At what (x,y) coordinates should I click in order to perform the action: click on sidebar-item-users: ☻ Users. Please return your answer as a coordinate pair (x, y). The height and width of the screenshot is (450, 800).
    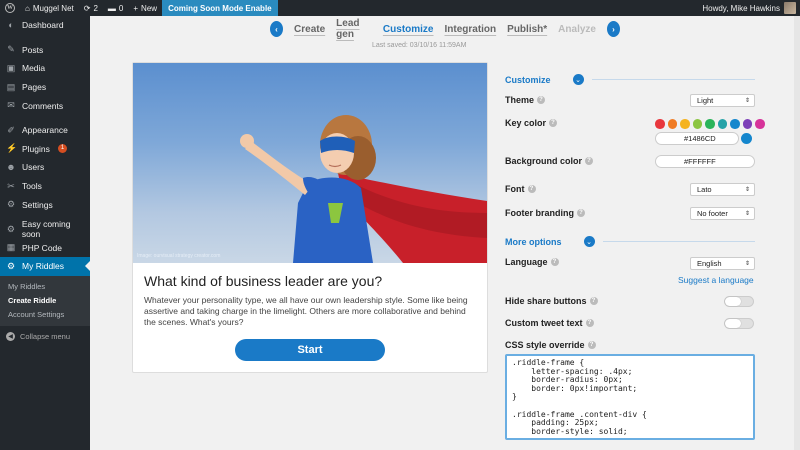
    Looking at the image, I should click on (45, 167).